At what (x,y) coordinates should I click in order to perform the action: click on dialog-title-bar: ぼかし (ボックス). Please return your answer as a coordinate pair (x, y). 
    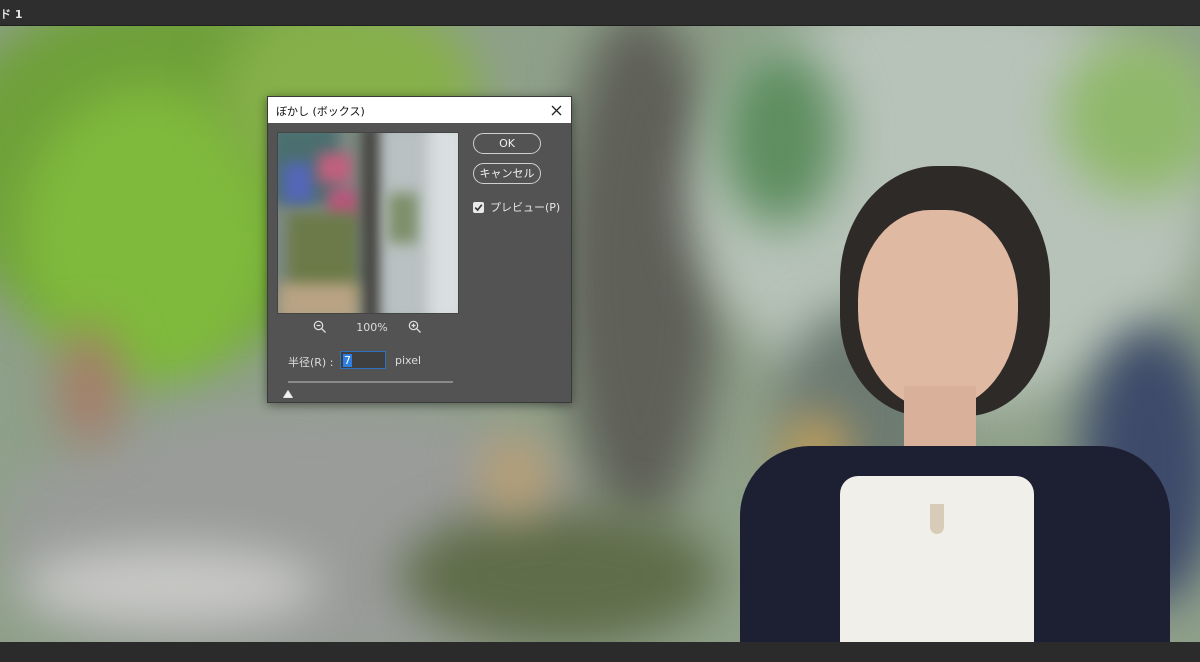
    Looking at the image, I should click on (419, 110).